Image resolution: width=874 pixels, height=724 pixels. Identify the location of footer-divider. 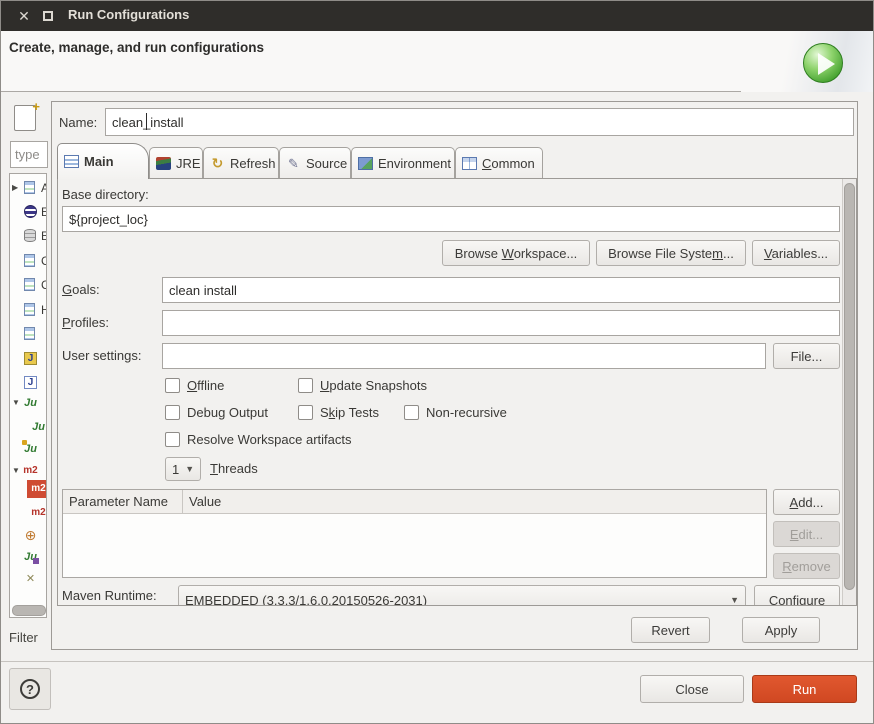
(437, 661).